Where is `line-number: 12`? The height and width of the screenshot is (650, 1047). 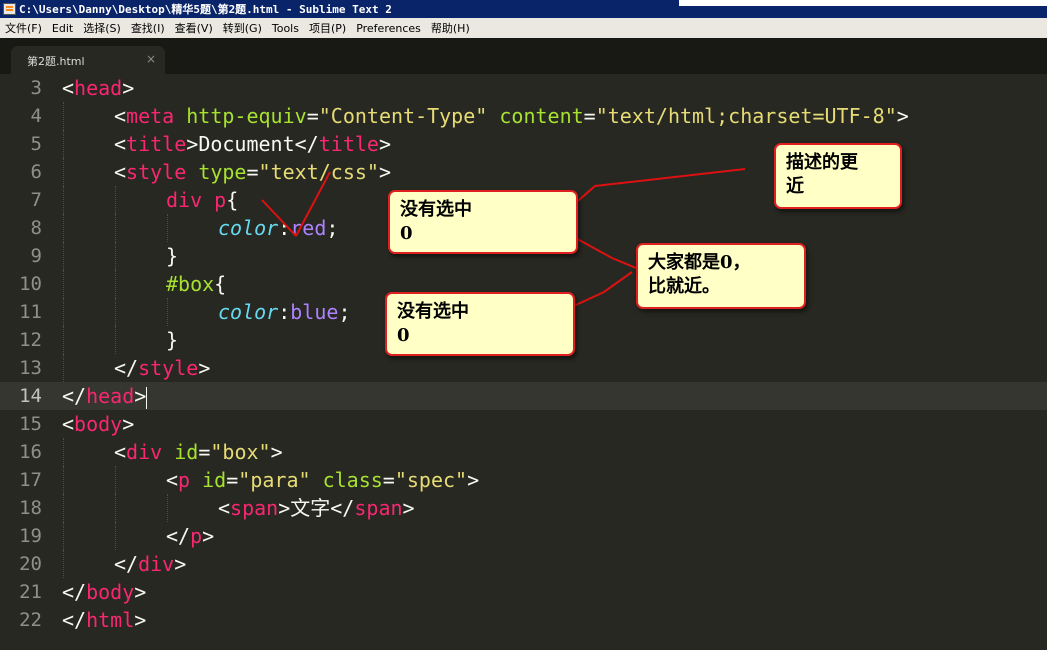 line-number: 12 is located at coordinates (30, 340).